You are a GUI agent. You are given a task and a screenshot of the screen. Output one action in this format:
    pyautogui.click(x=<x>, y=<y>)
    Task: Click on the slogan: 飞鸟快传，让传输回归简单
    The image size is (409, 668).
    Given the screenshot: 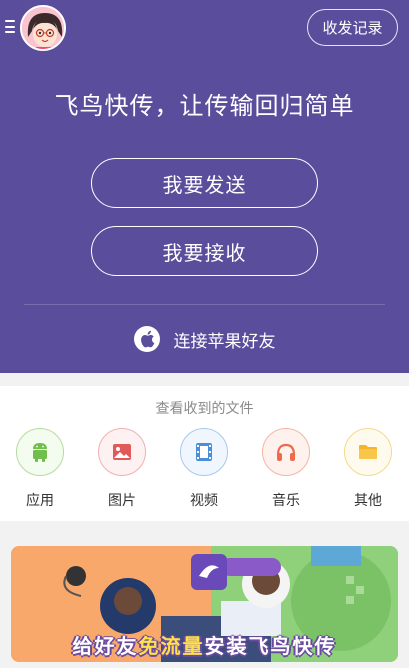 What is the action you would take?
    pyautogui.click(x=204, y=106)
    